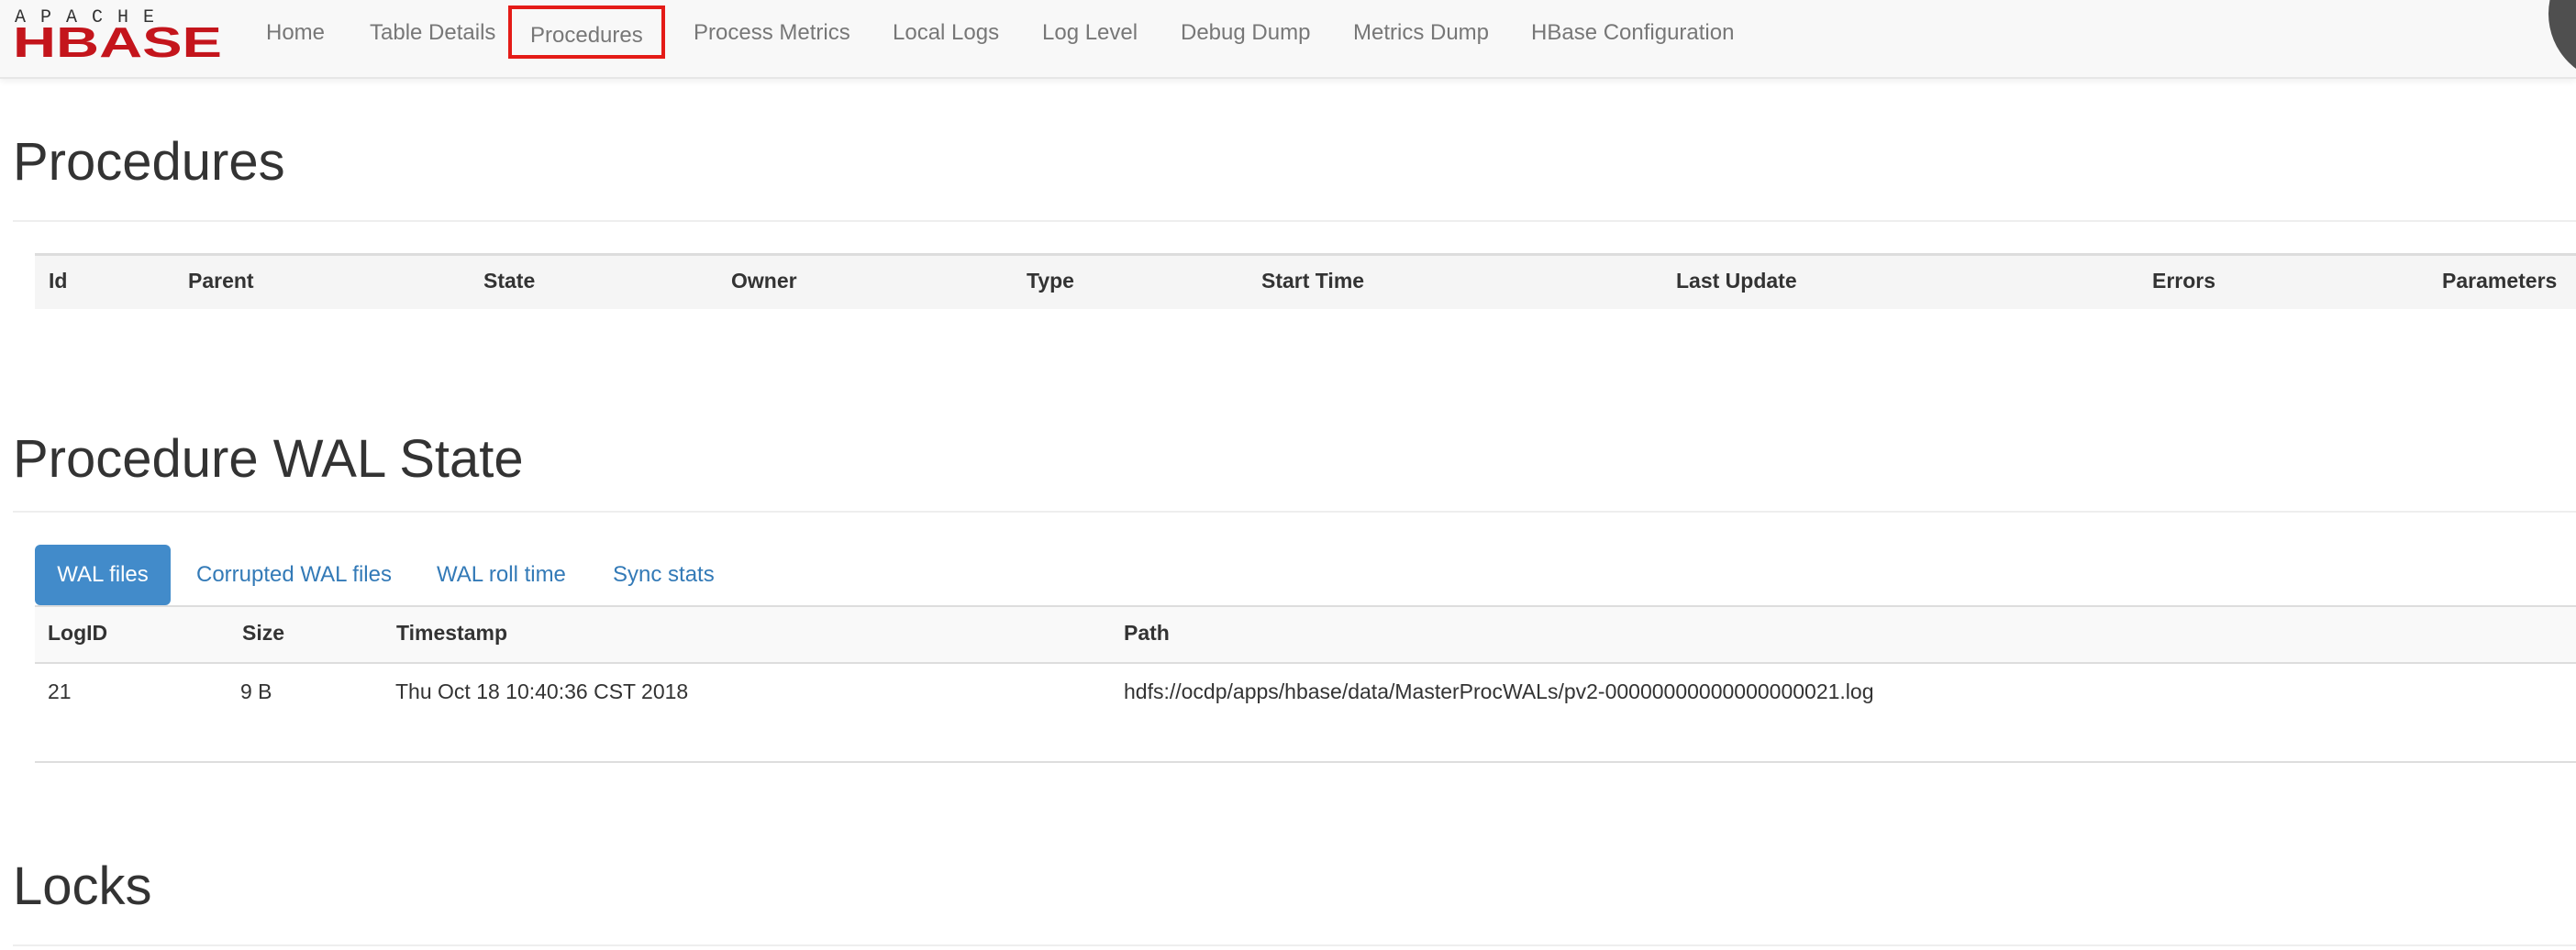  Describe the element at coordinates (586, 33) in the screenshot. I see `nav-procedures: Procedures` at that location.